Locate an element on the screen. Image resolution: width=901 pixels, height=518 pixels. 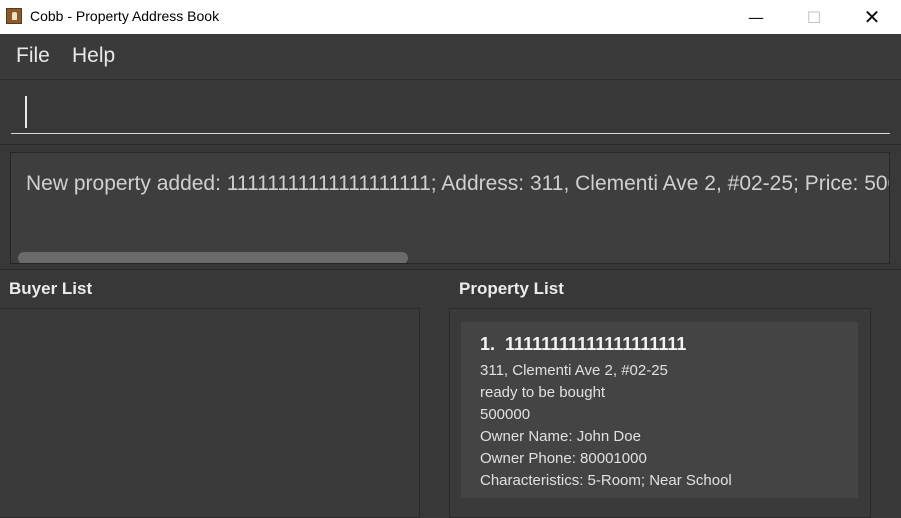
buyer-list-title: Buyer List is located at coordinates (51, 288).